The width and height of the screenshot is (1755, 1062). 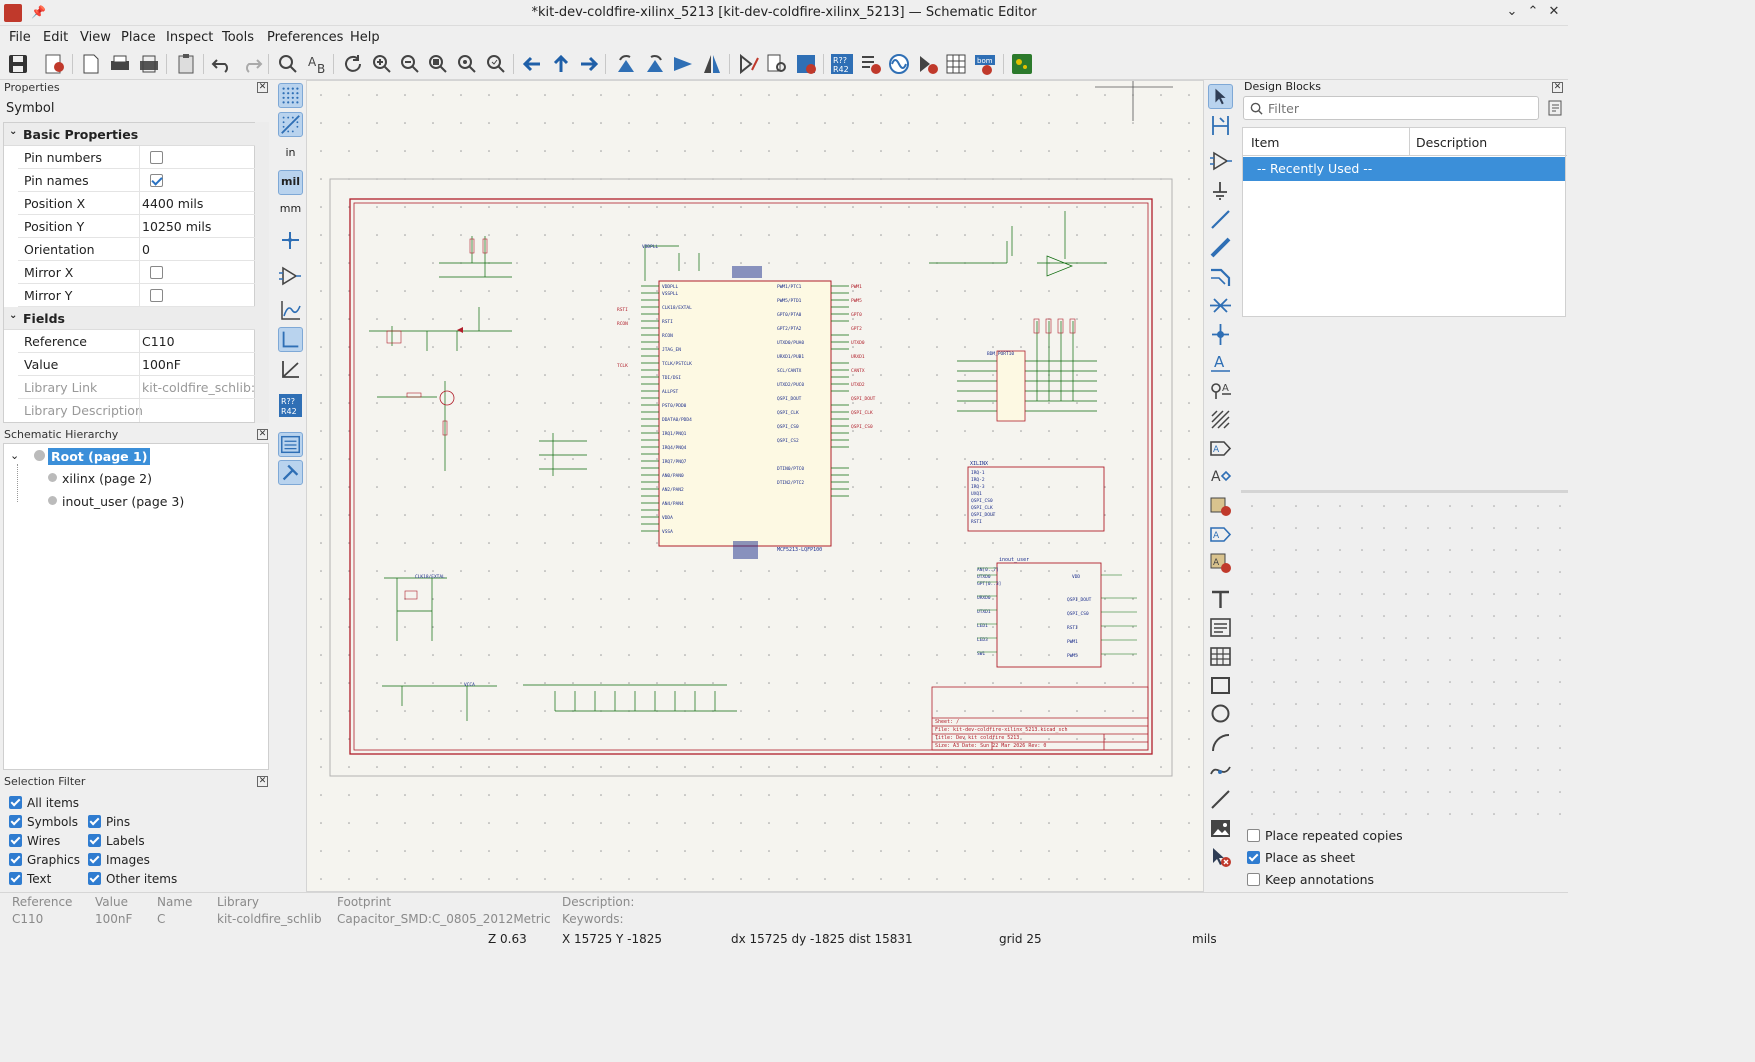 What do you see at coordinates (130, 318) in the screenshot?
I see `fields-section: ⌄ Fields` at bounding box center [130, 318].